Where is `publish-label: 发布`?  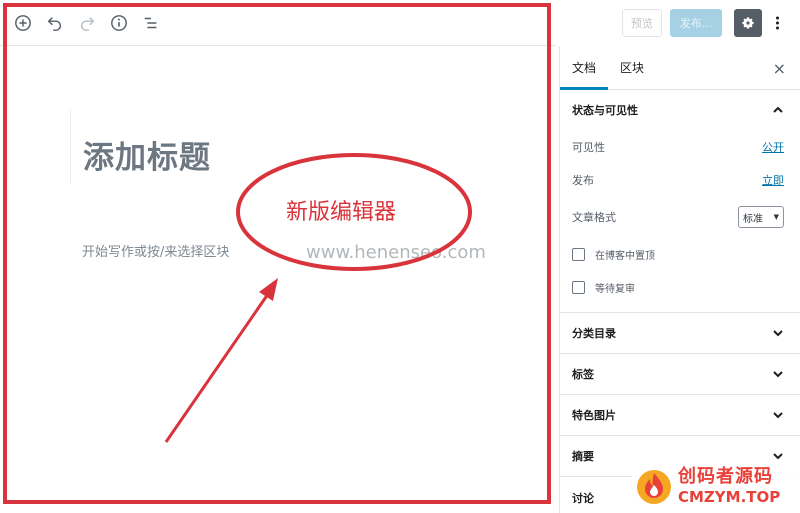
publish-label: 发布 is located at coordinates (583, 180).